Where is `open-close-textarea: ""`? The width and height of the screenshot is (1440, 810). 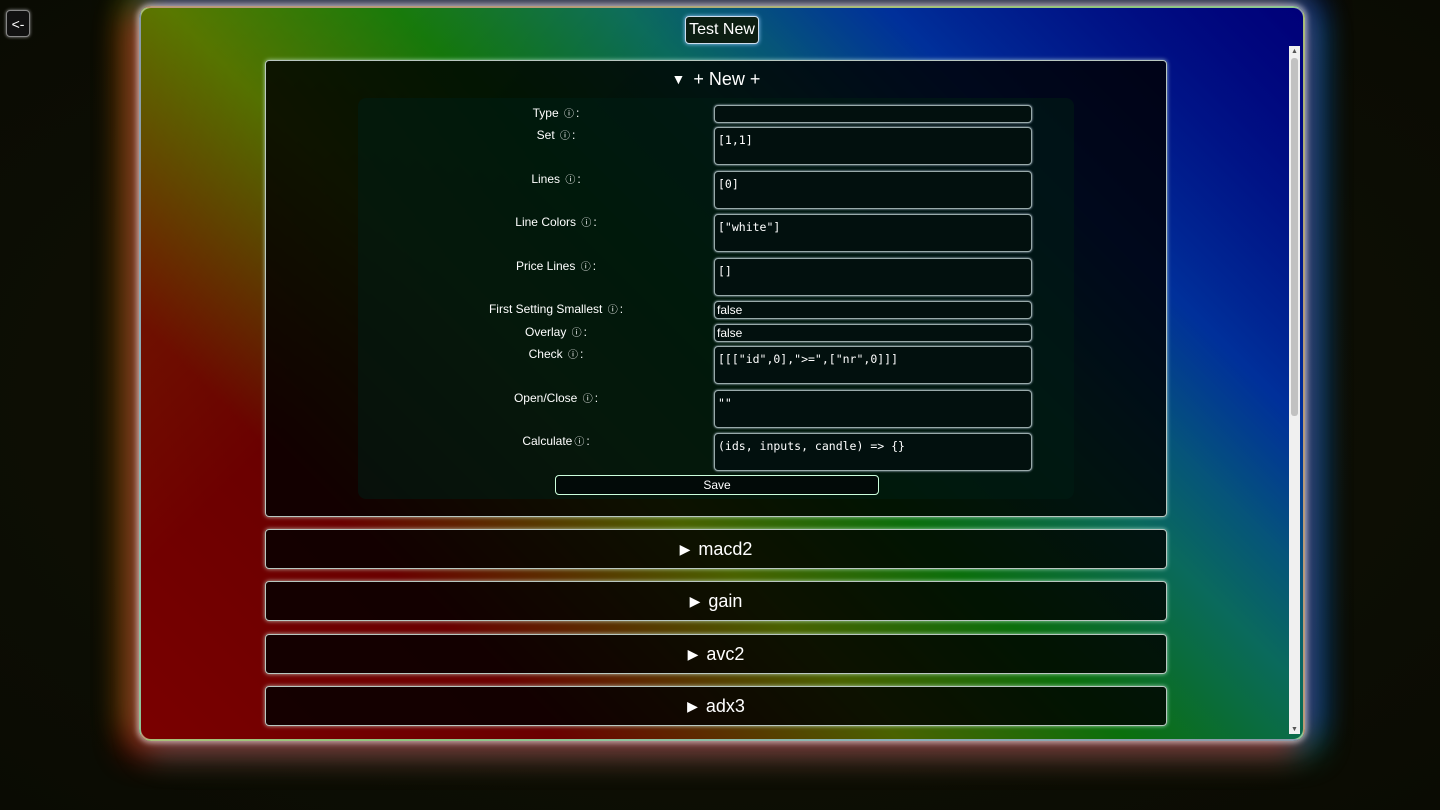
open-close-textarea: "" is located at coordinates (873, 409).